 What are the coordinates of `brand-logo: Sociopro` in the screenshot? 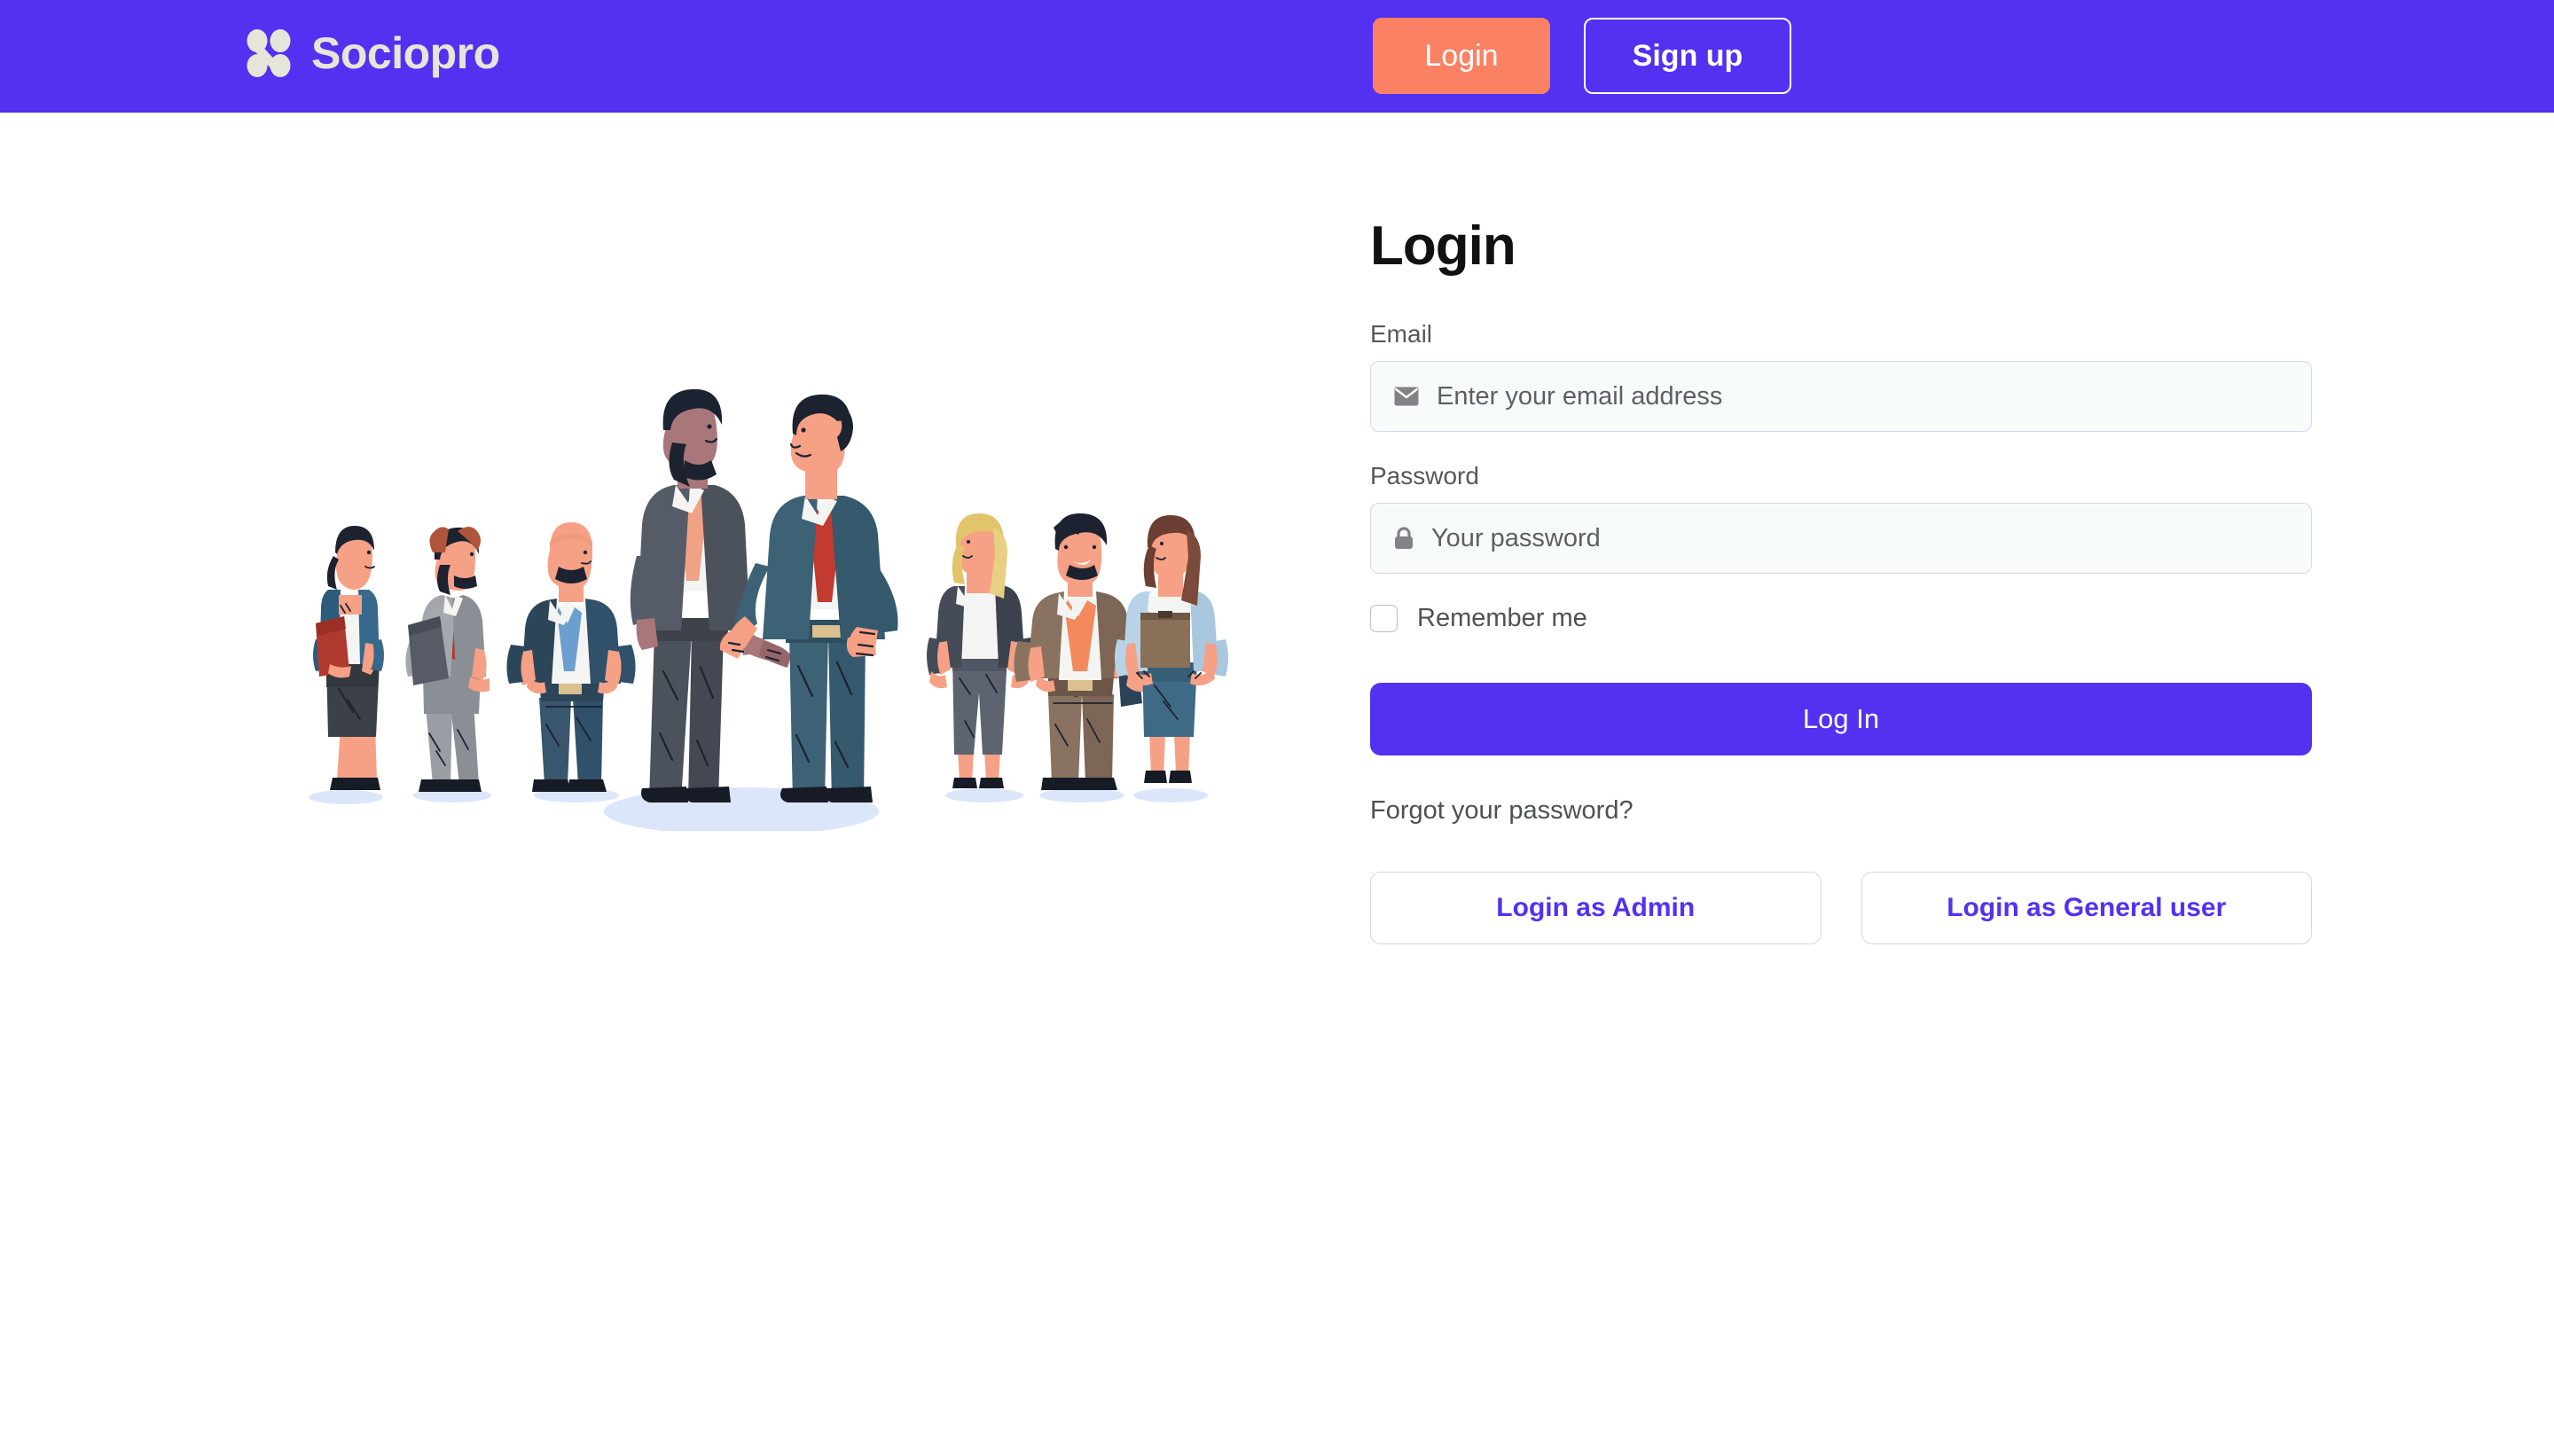 It's located at (372, 53).